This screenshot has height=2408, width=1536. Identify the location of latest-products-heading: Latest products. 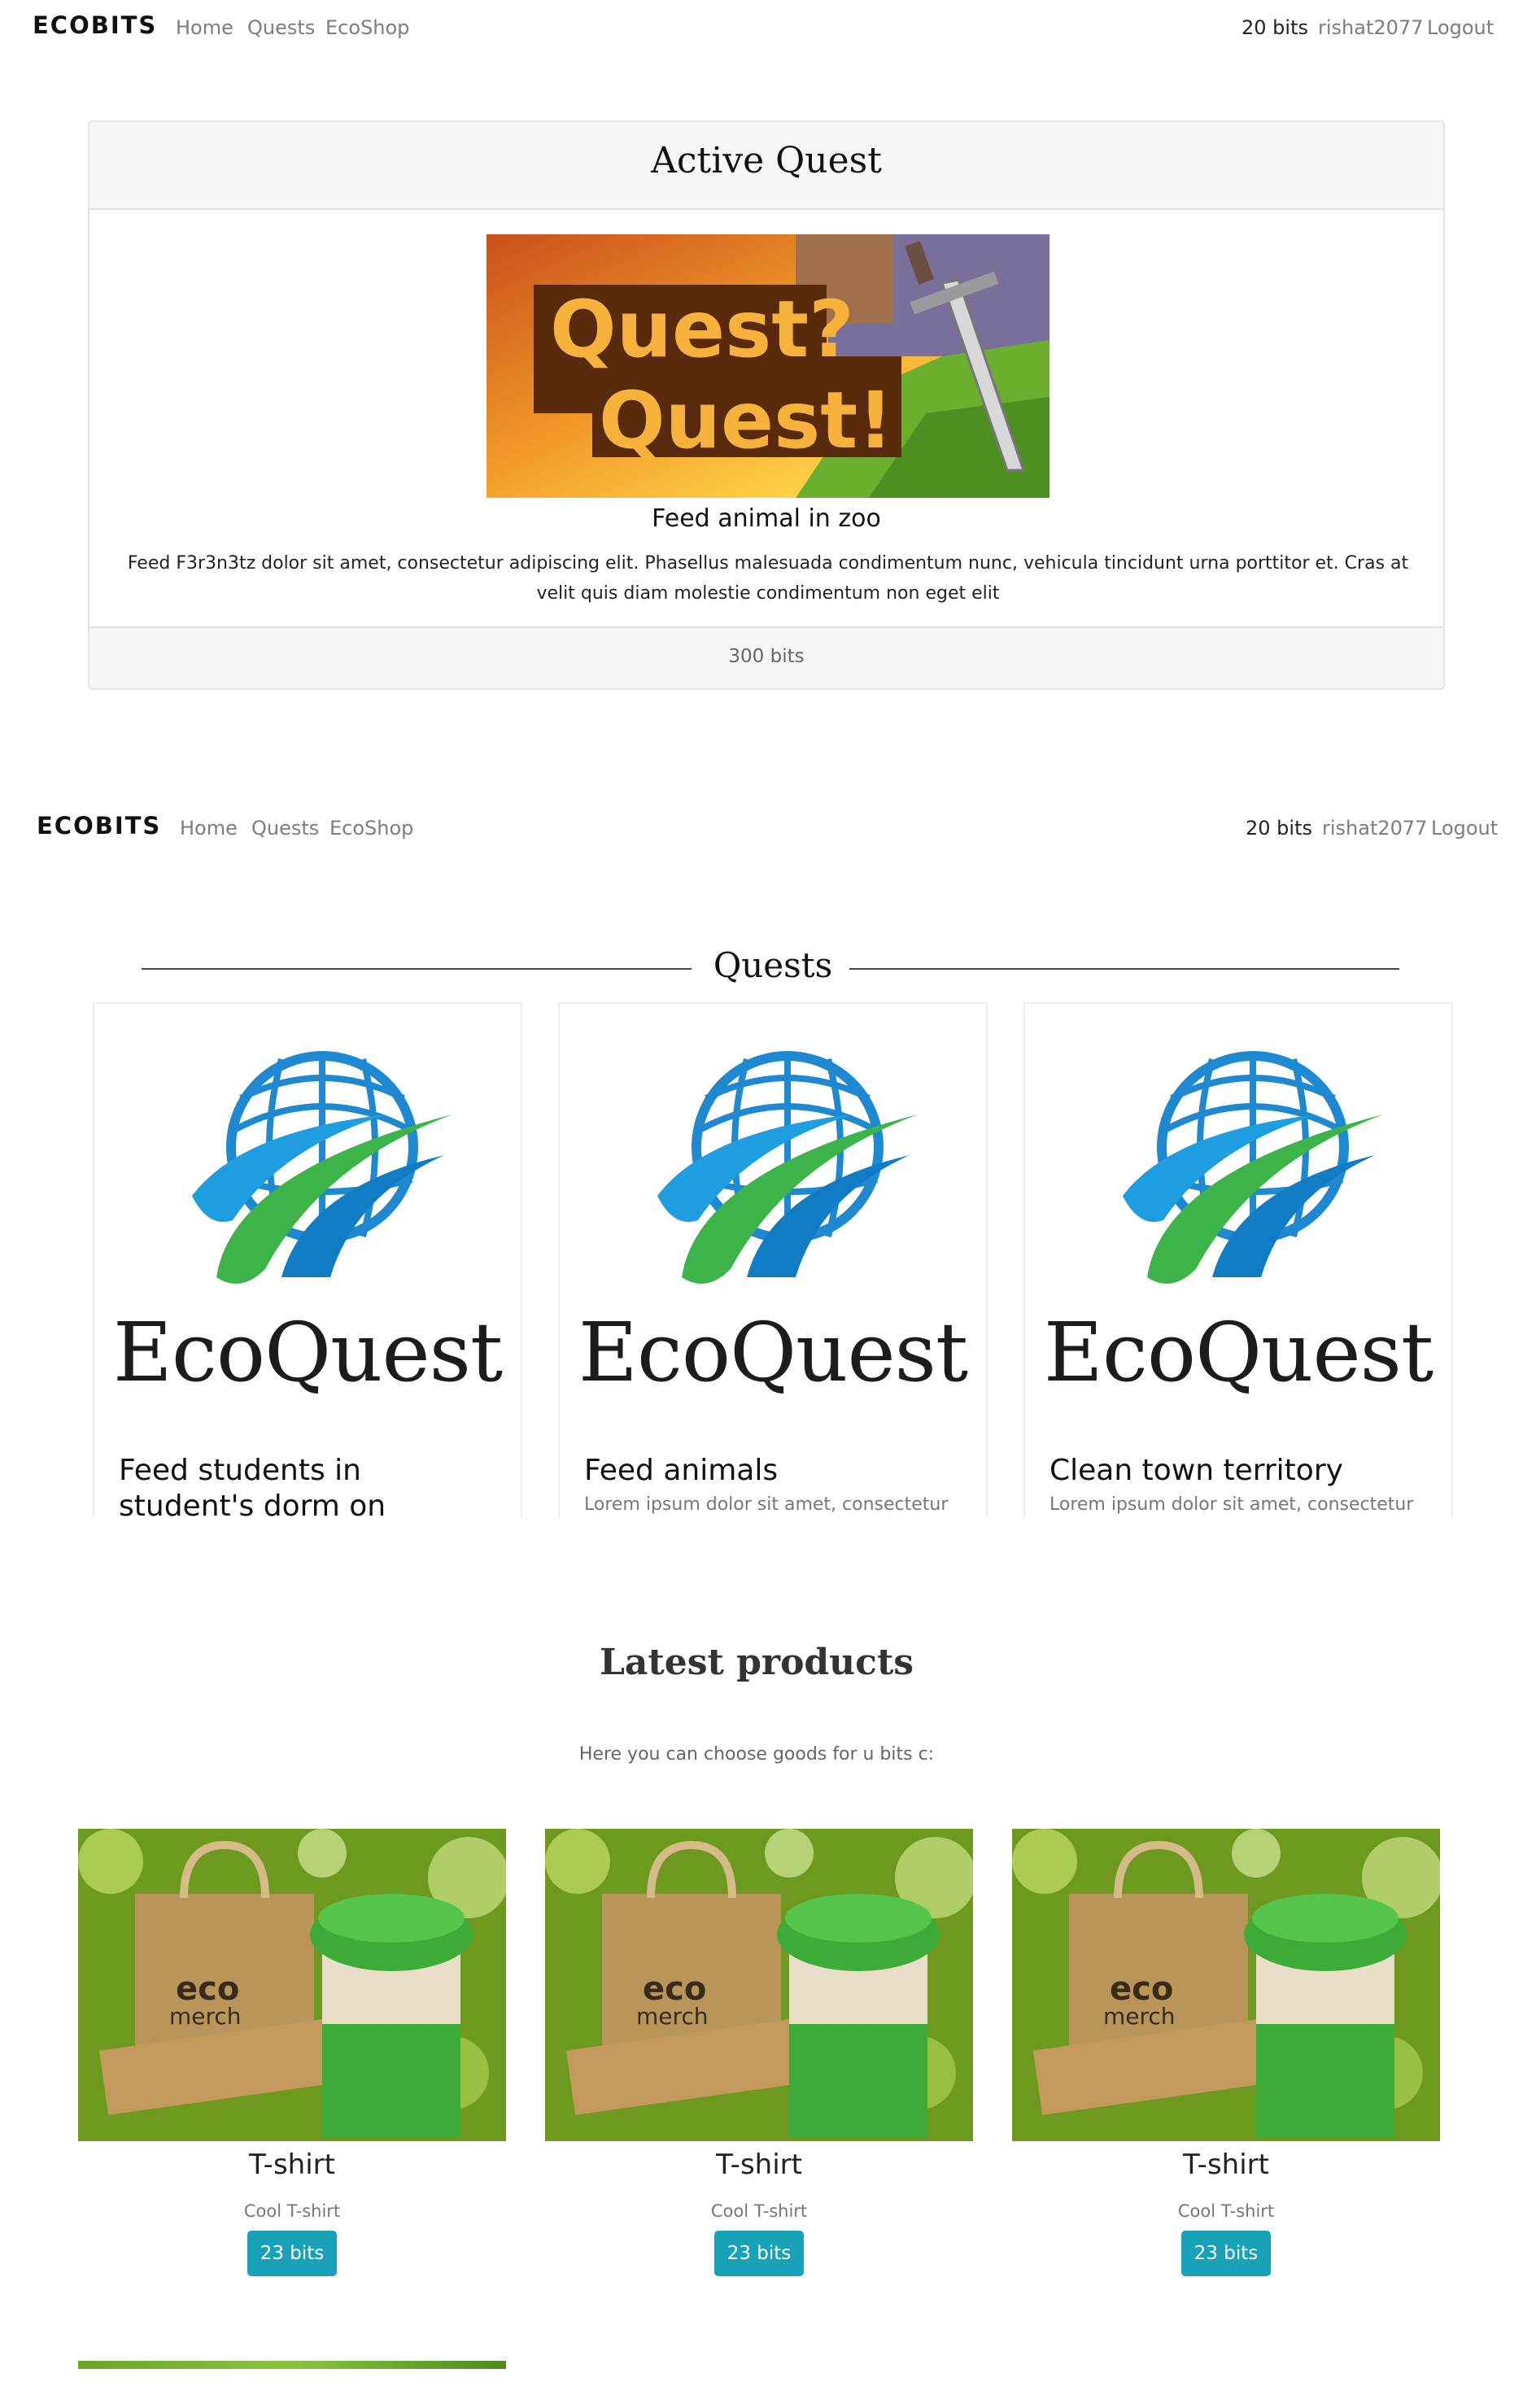
(757, 1662).